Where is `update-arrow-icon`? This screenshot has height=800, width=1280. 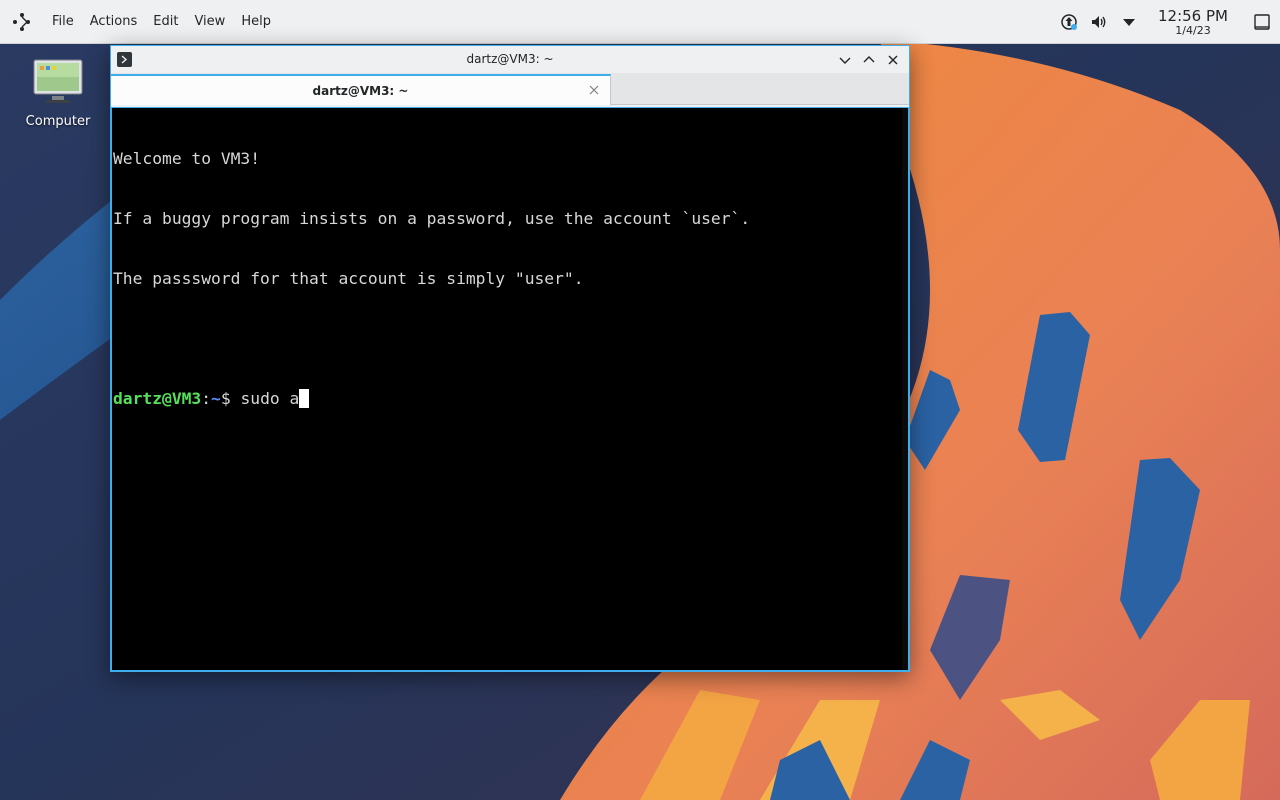 update-arrow-icon is located at coordinates (1069, 22).